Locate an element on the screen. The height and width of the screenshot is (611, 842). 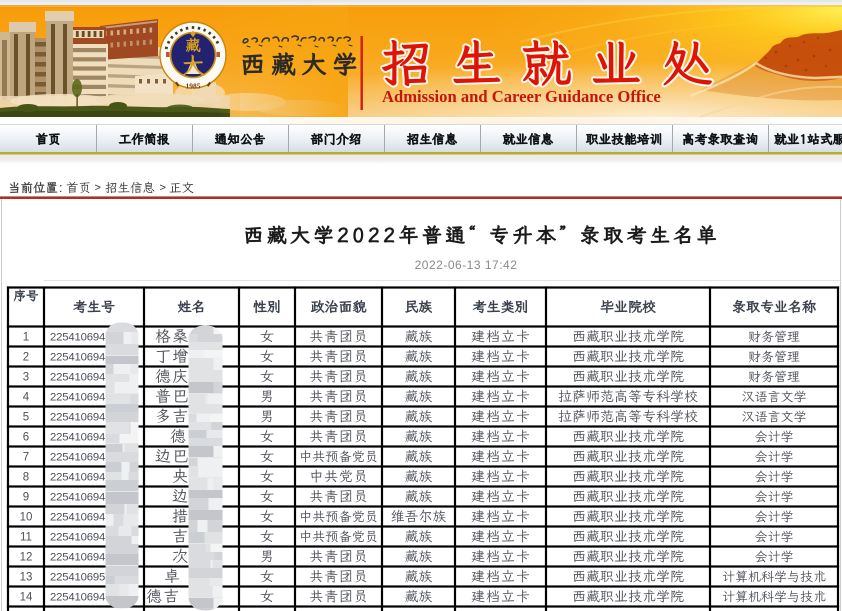
svg-text: 7 is located at coordinates (26, 458).